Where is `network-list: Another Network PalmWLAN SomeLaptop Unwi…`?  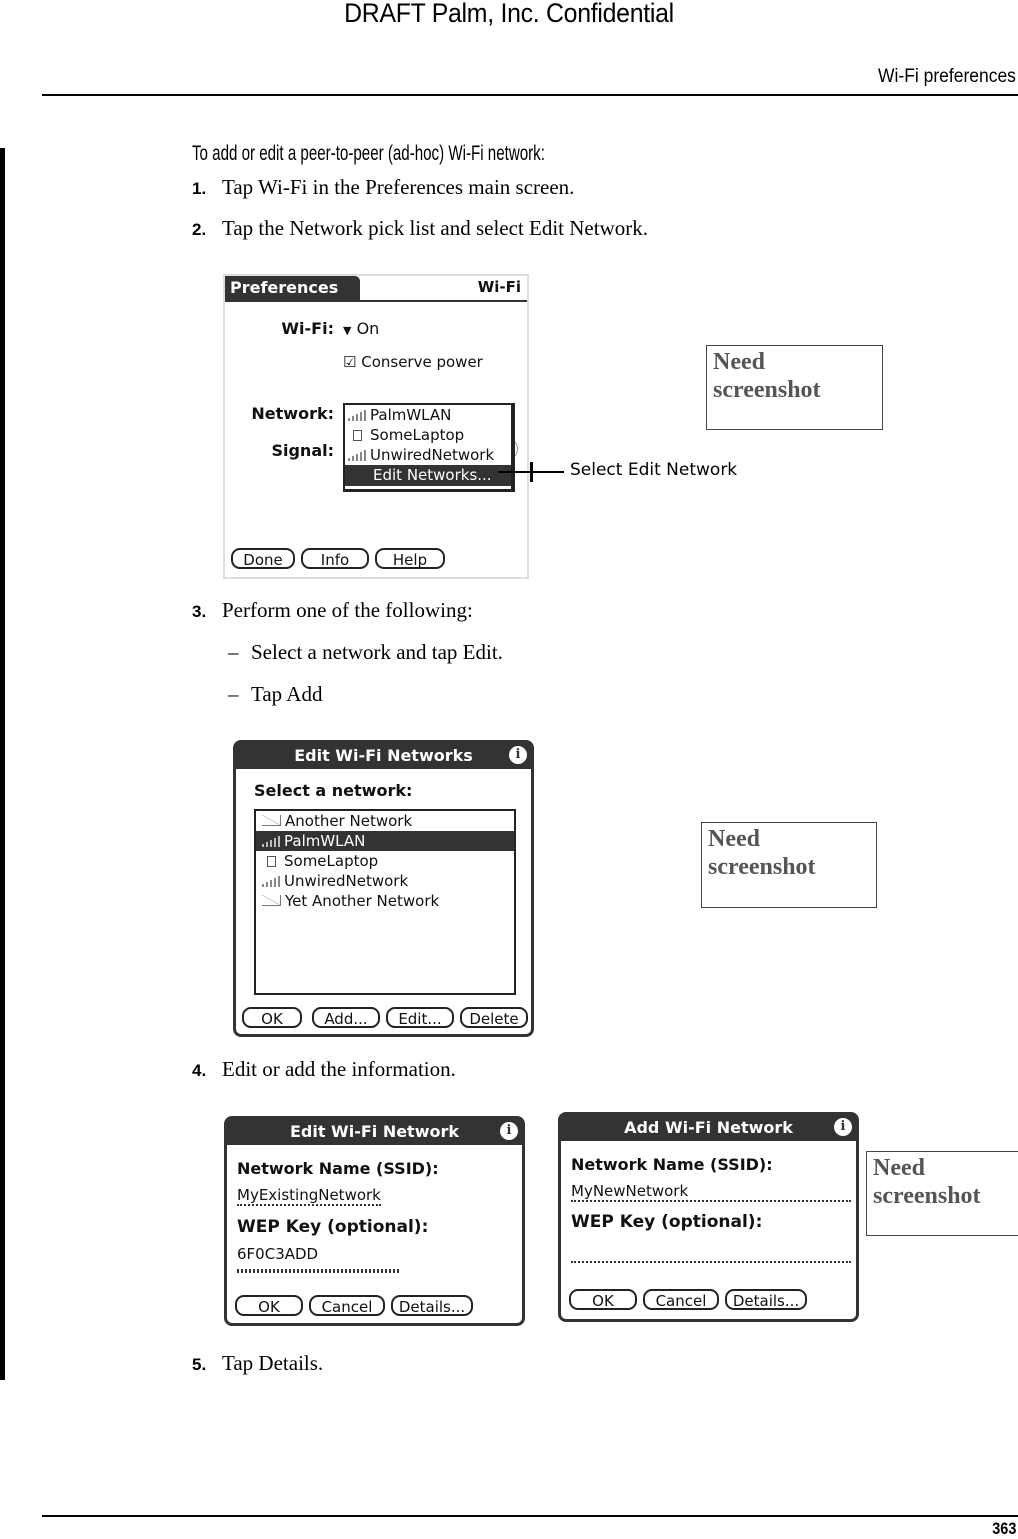 network-list: Another Network PalmWLAN SomeLaptop Unwi… is located at coordinates (385, 902).